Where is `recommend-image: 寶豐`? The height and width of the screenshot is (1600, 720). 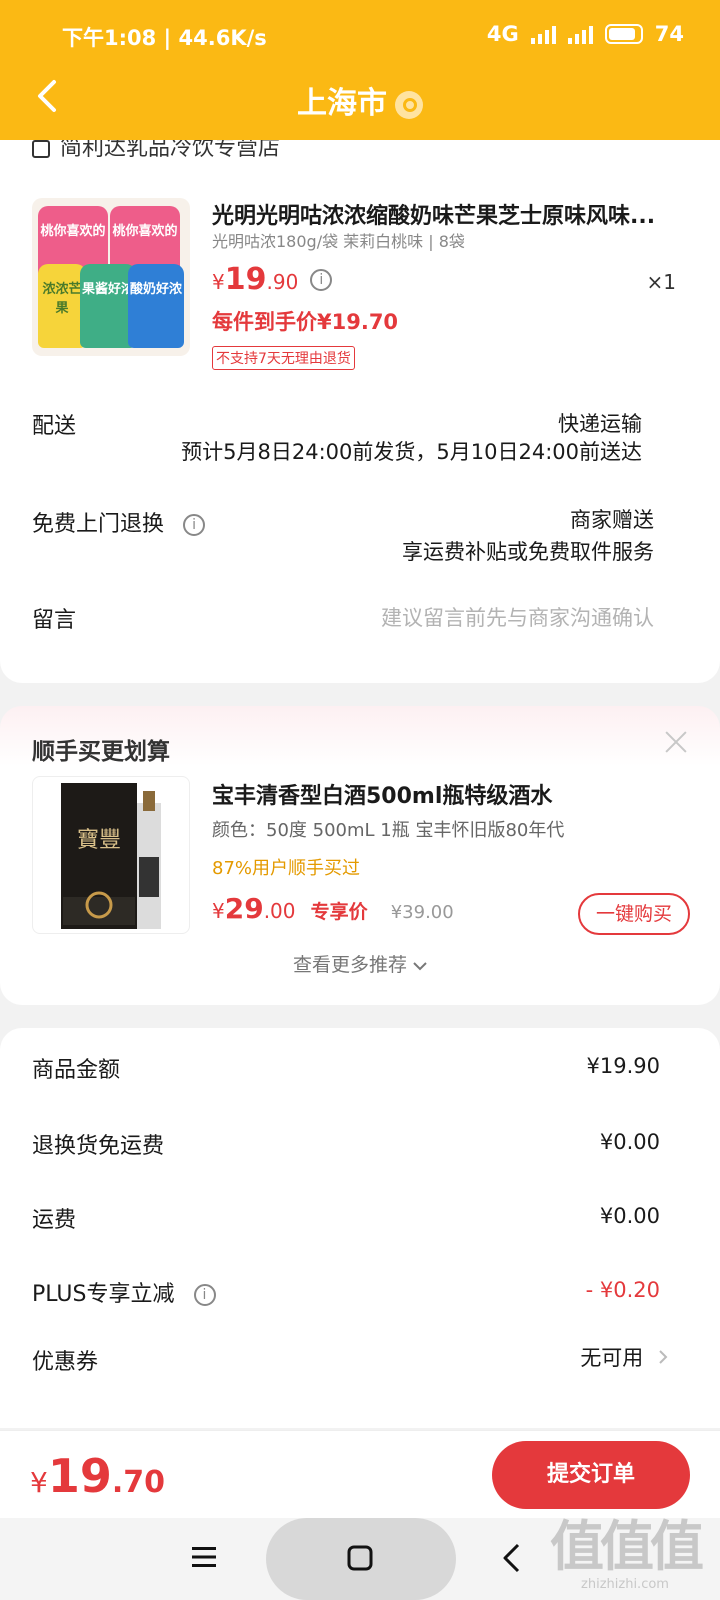 recommend-image: 寶豐 is located at coordinates (111, 855).